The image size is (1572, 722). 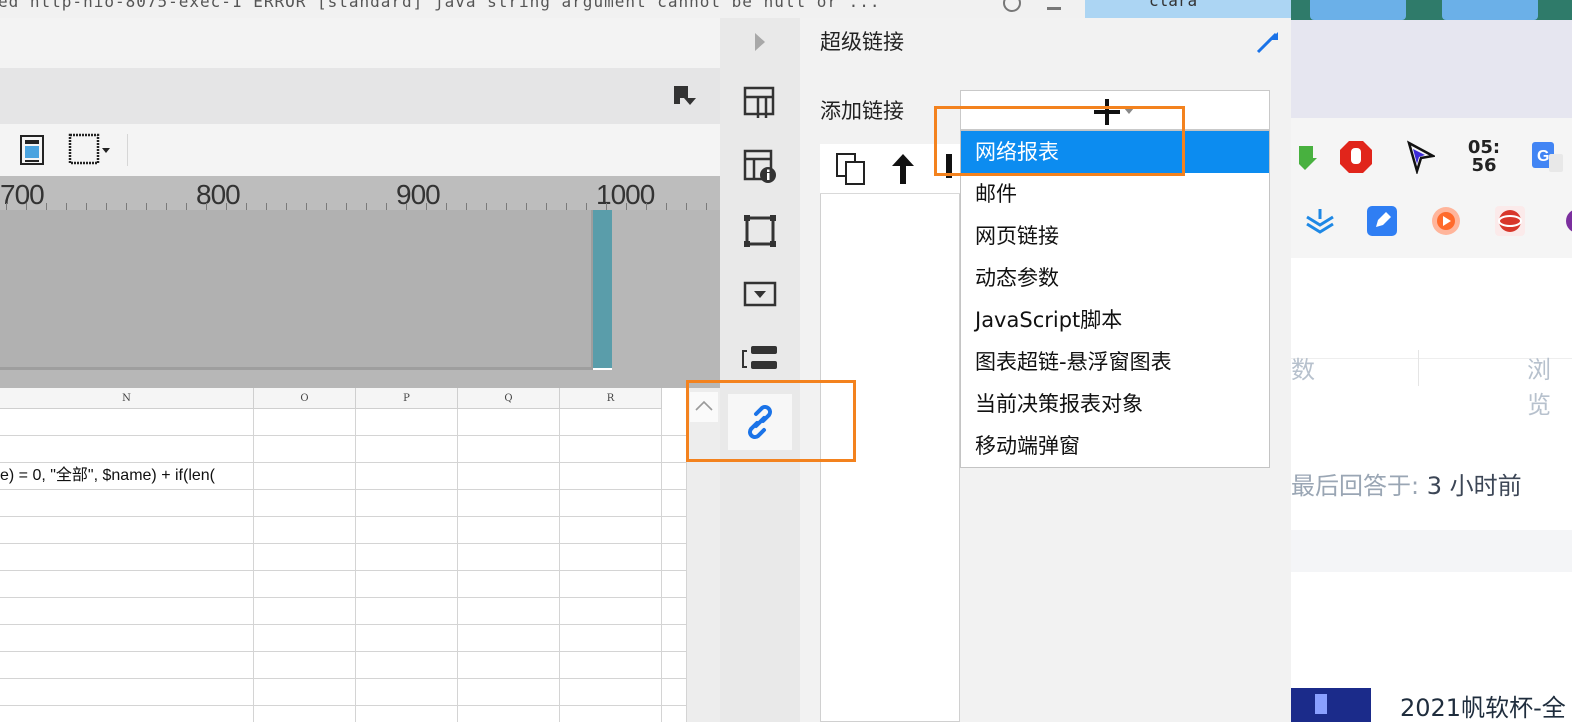 I want to click on menu-item-javascript: JavaScript脚本, so click(x=1115, y=320).